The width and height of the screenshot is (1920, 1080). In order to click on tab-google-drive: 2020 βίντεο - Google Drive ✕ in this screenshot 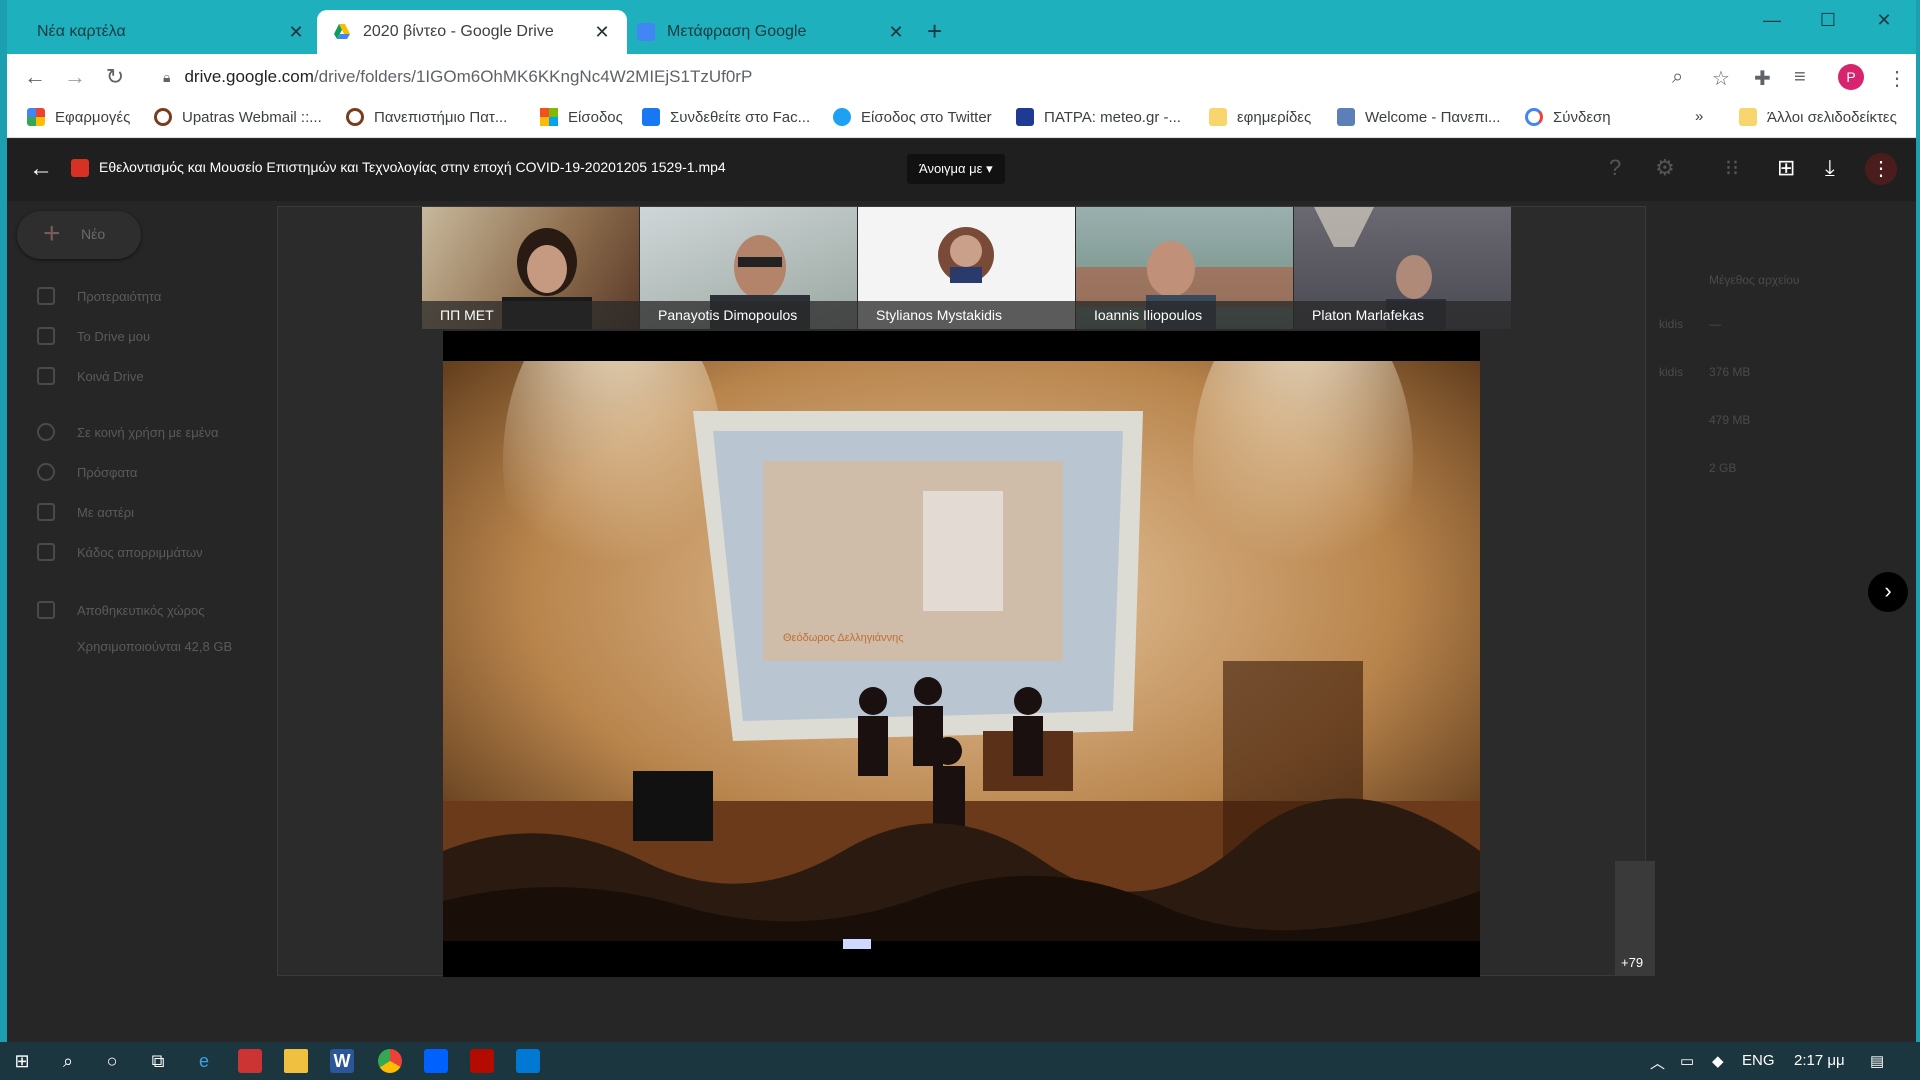, I will do `click(472, 32)`.